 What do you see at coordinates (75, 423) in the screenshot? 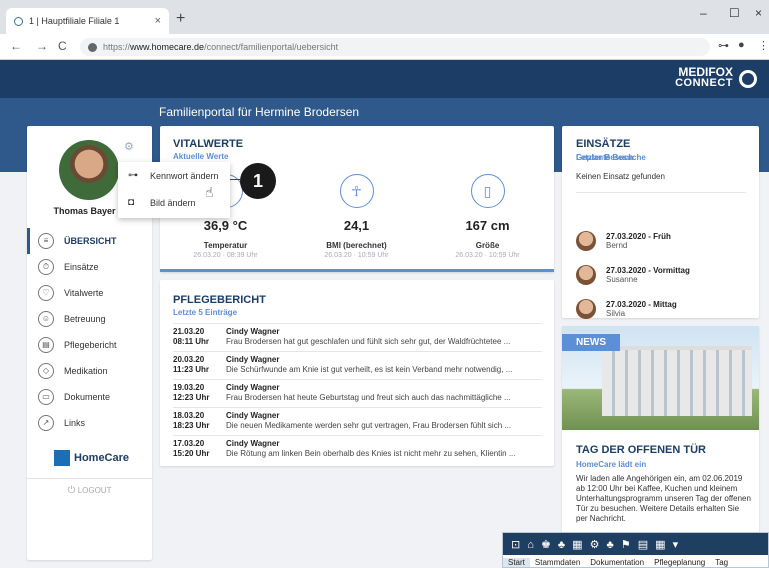
I see `menu-label: Links` at bounding box center [75, 423].